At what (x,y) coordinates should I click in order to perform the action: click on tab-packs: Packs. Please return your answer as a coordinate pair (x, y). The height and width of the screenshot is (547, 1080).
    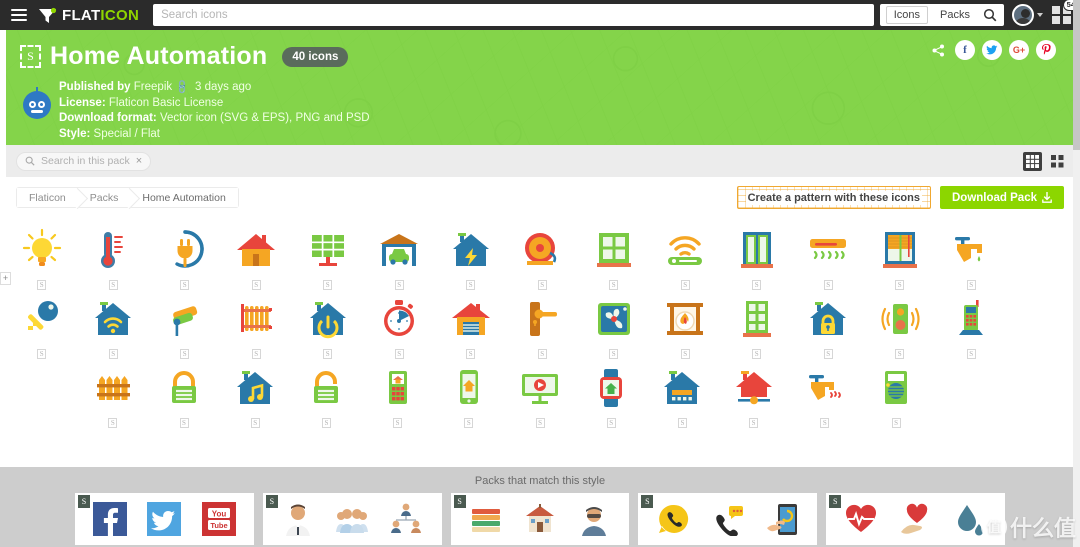
    Looking at the image, I should click on (955, 15).